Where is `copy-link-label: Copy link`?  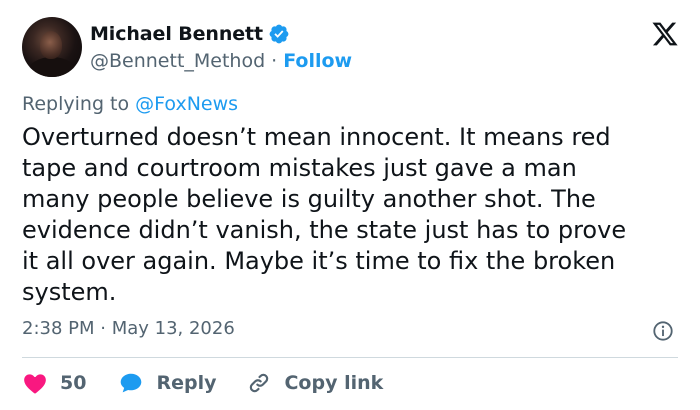
copy-link-label: Copy link is located at coordinates (334, 383).